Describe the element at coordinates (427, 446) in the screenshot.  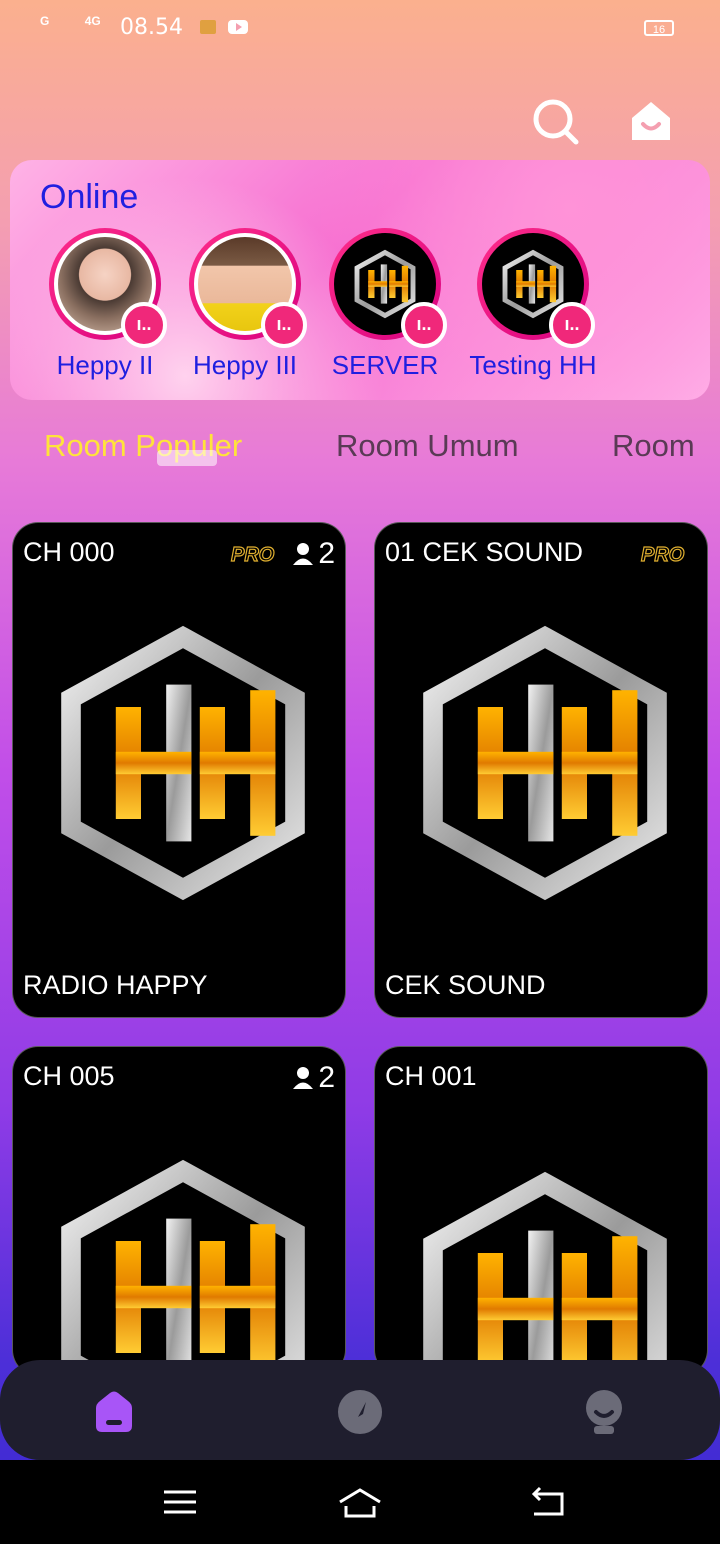
I see `tab-room-umum: Room Umum` at that location.